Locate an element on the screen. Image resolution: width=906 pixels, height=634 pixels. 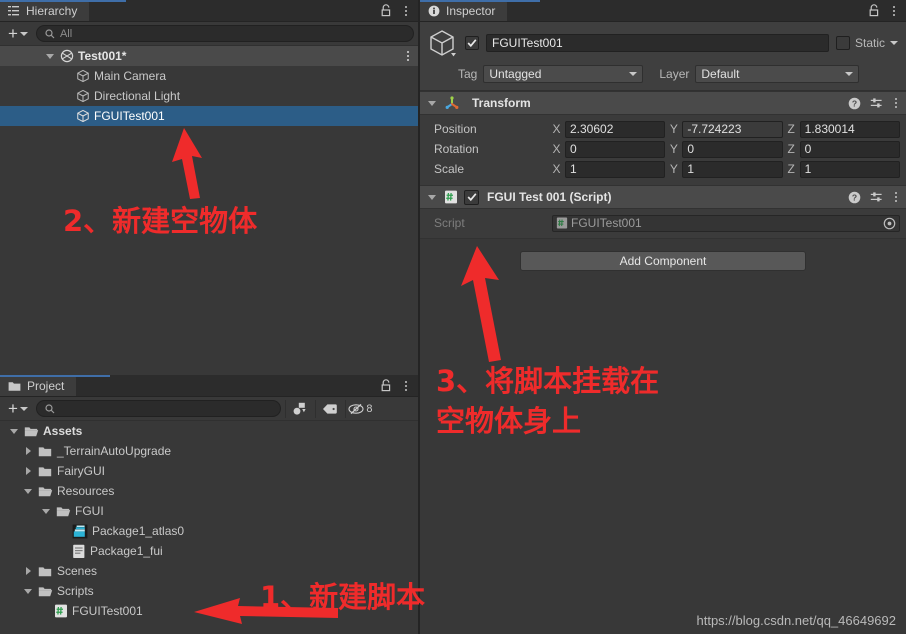
row-label: Rotation is located at coordinates (456, 149).